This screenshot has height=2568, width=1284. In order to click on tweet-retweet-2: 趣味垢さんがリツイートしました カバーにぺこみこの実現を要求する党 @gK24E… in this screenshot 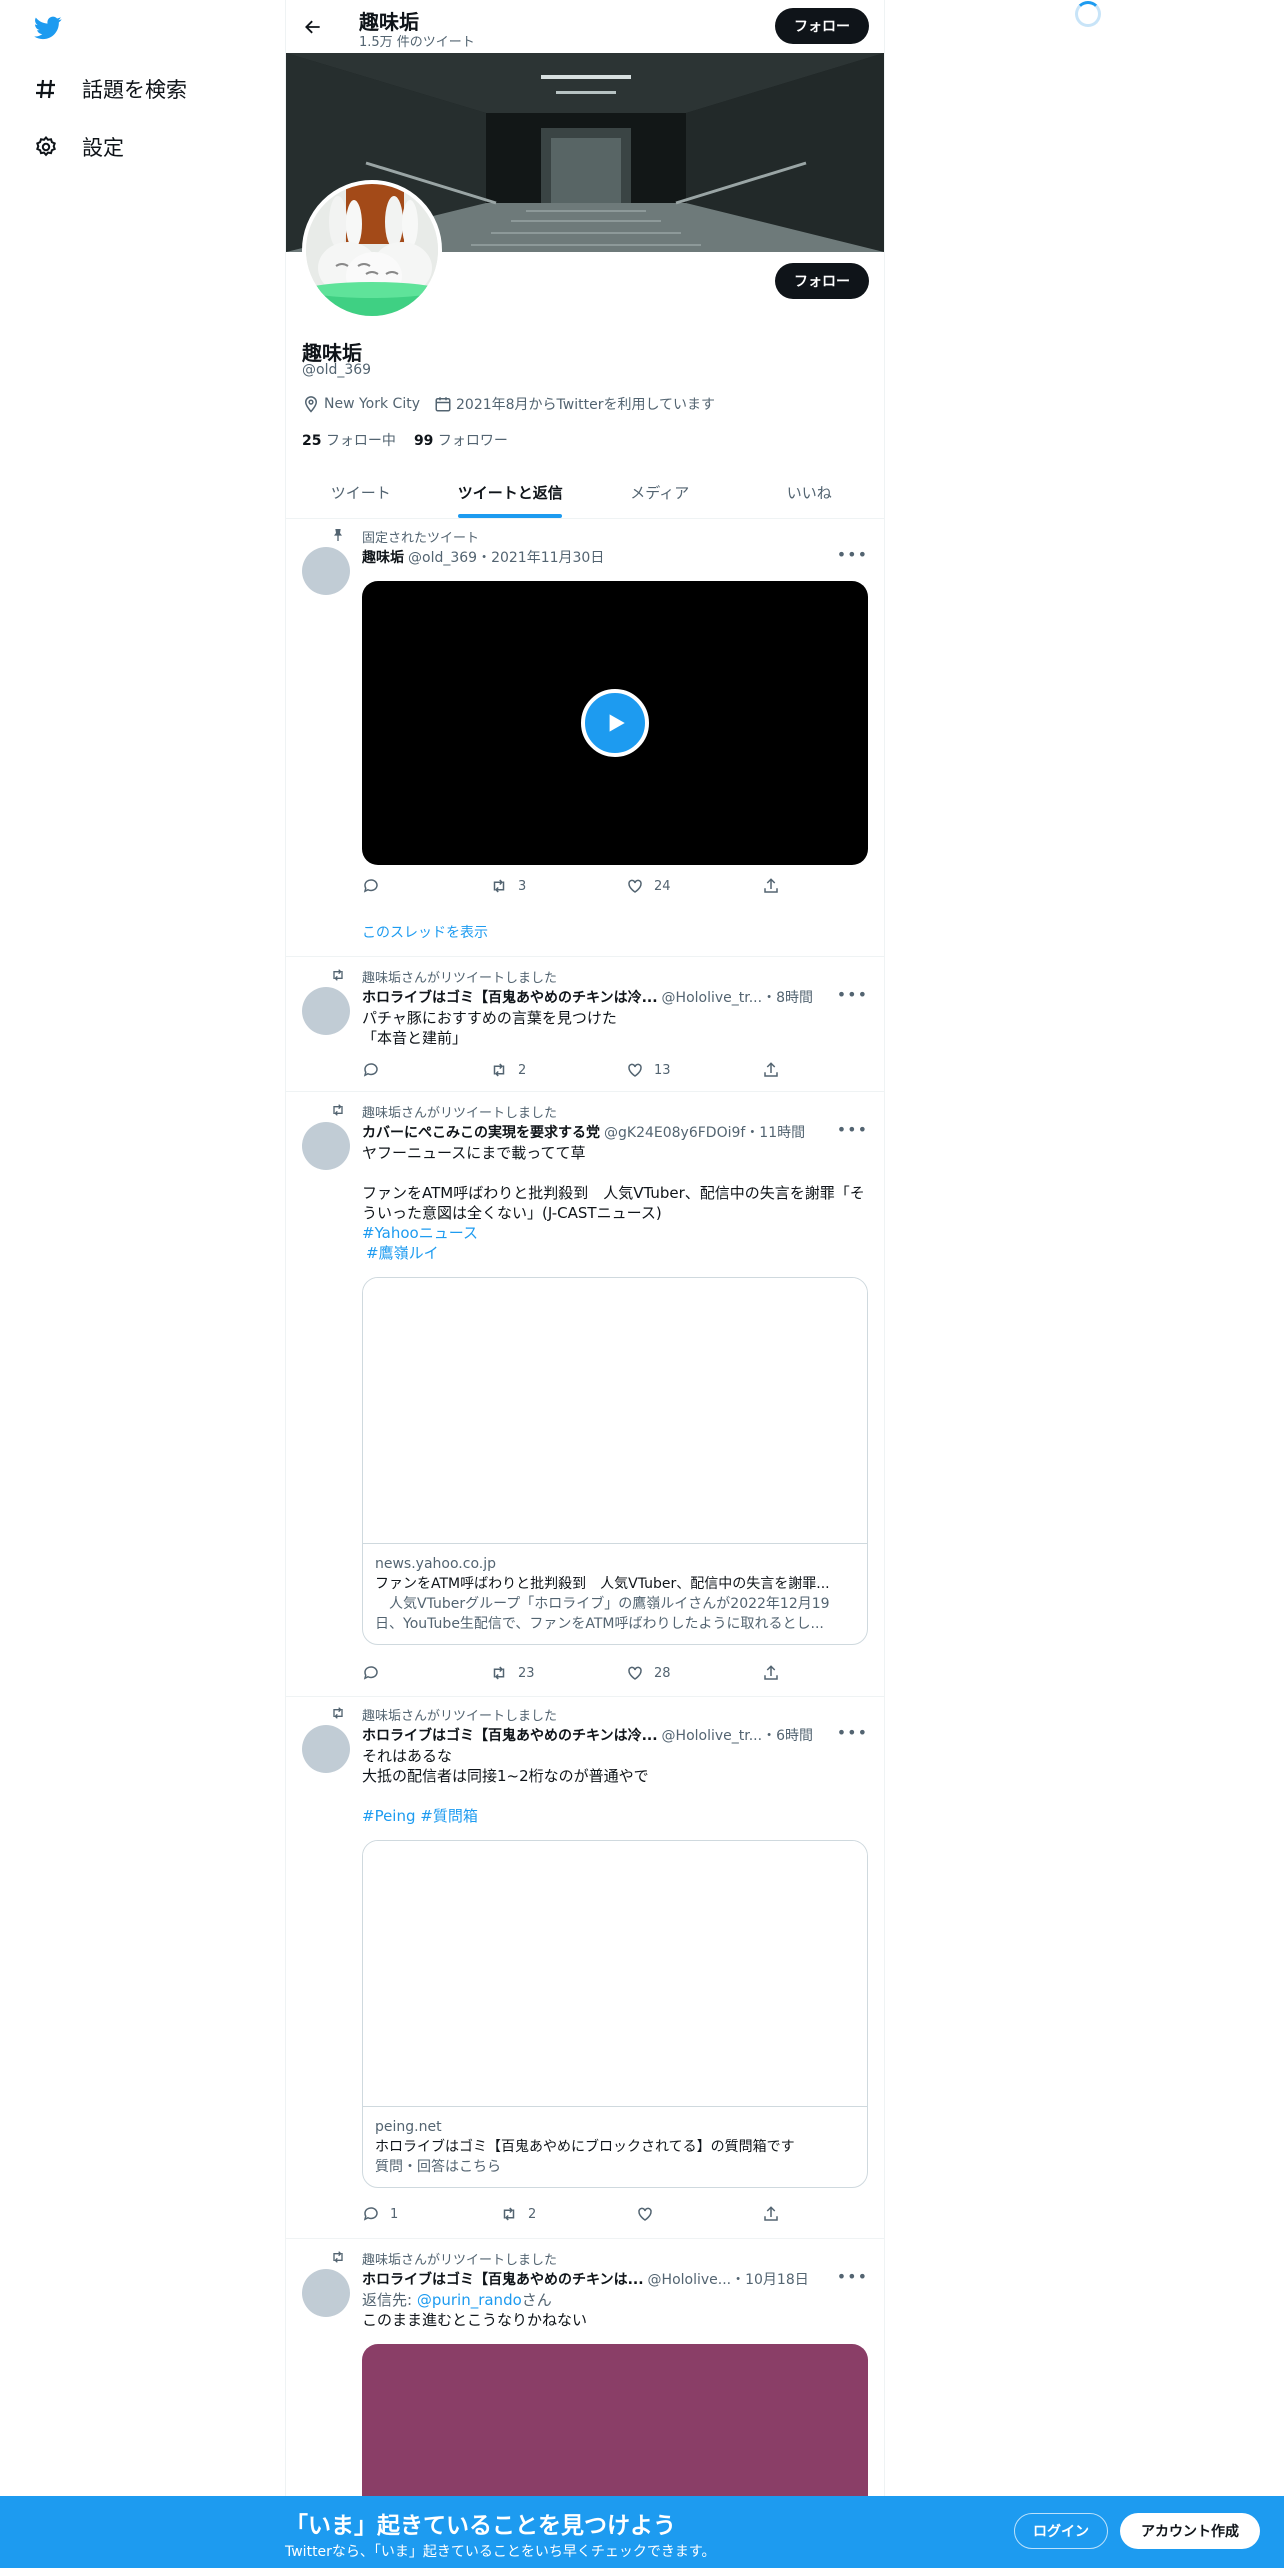, I will do `click(585, 1394)`.